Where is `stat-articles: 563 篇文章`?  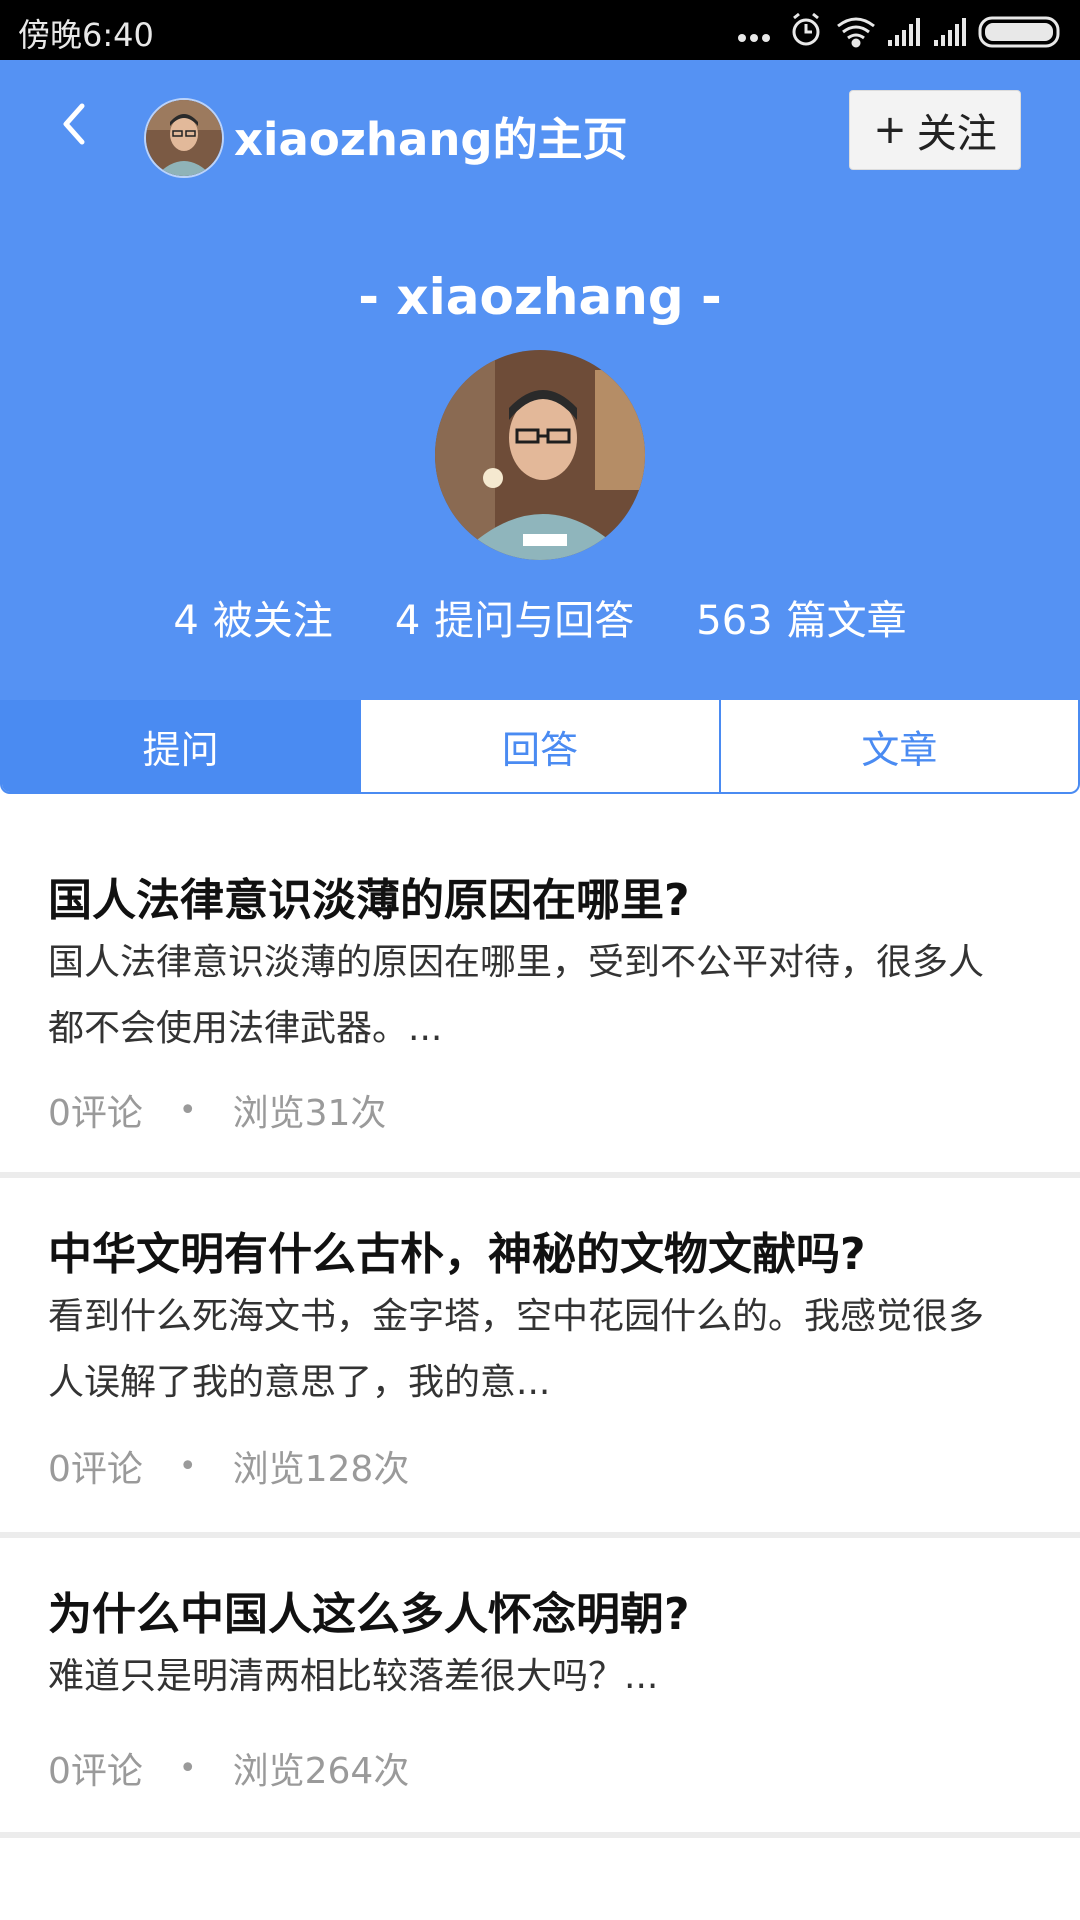
stat-articles: 563 篇文章 is located at coordinates (801, 617).